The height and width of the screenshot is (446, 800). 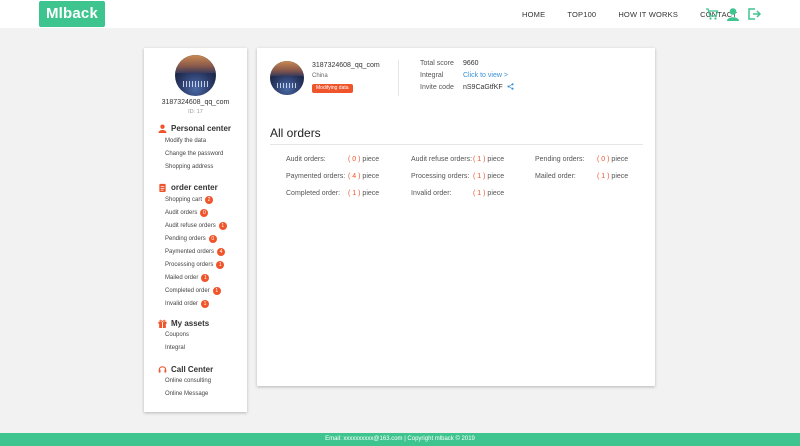 I want to click on total-score-value: 9660, so click(x=471, y=63).